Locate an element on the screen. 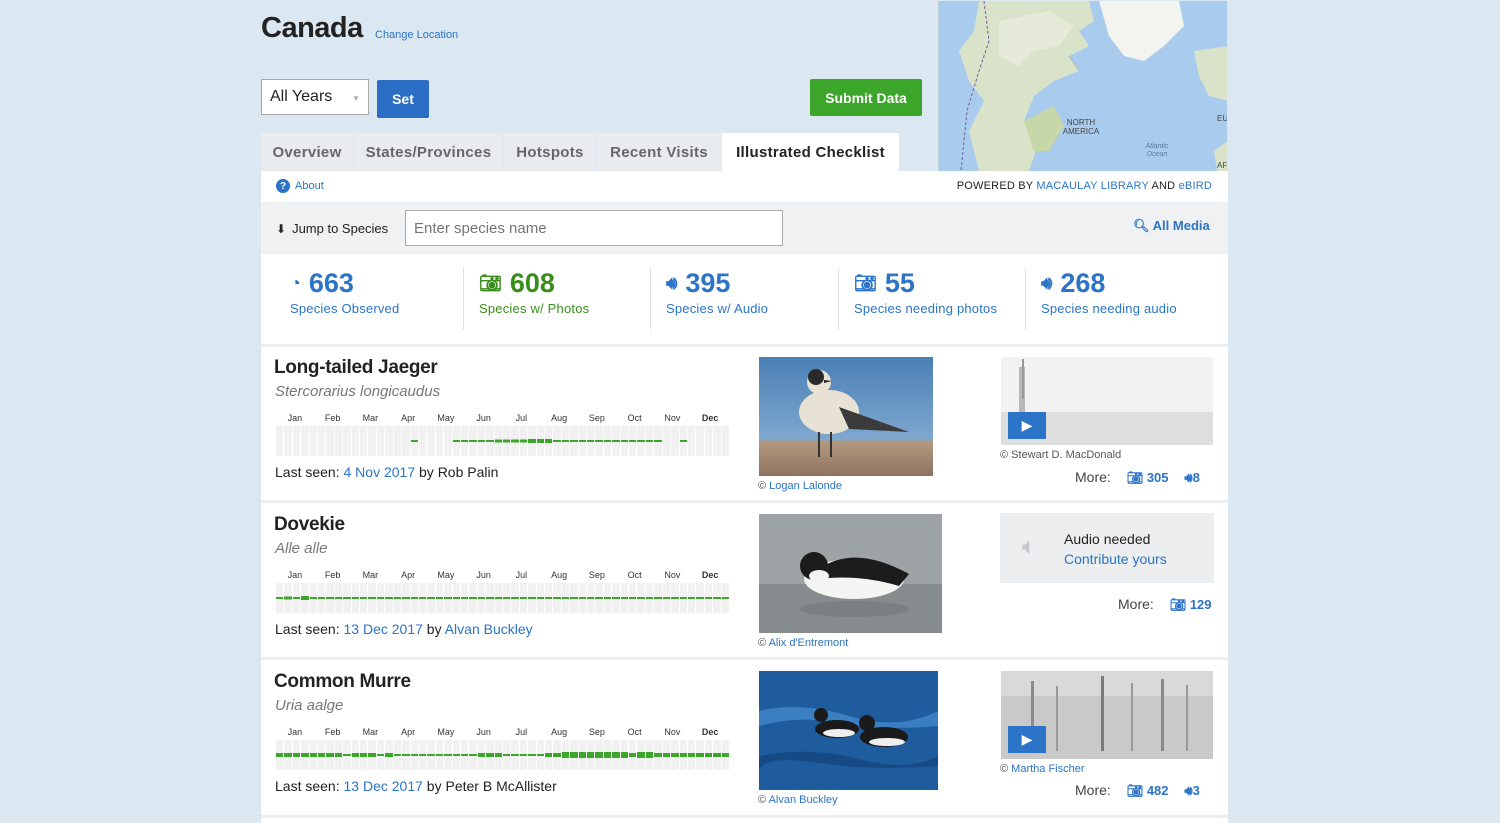 This screenshot has width=1500, height=823. jump-label-text: Jump to Species is located at coordinates (340, 228).